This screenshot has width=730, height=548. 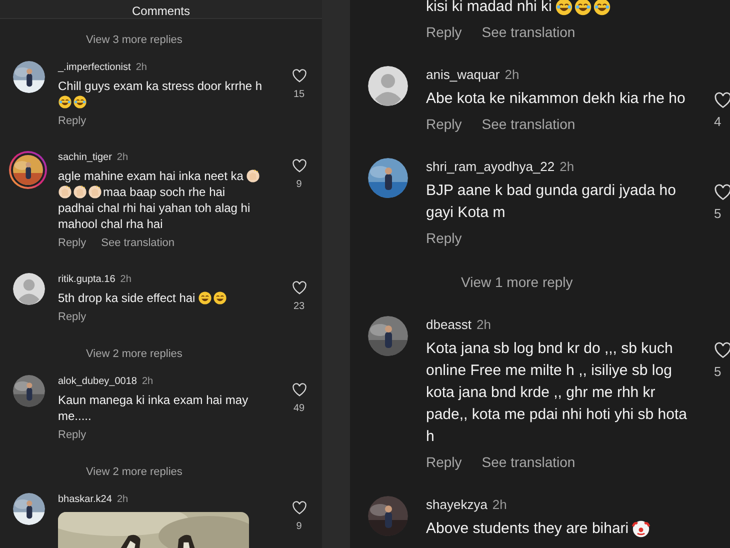 What do you see at coordinates (151, 176) in the screenshot?
I see `comment-text: agle mahine exam hai inka neet ka` at bounding box center [151, 176].